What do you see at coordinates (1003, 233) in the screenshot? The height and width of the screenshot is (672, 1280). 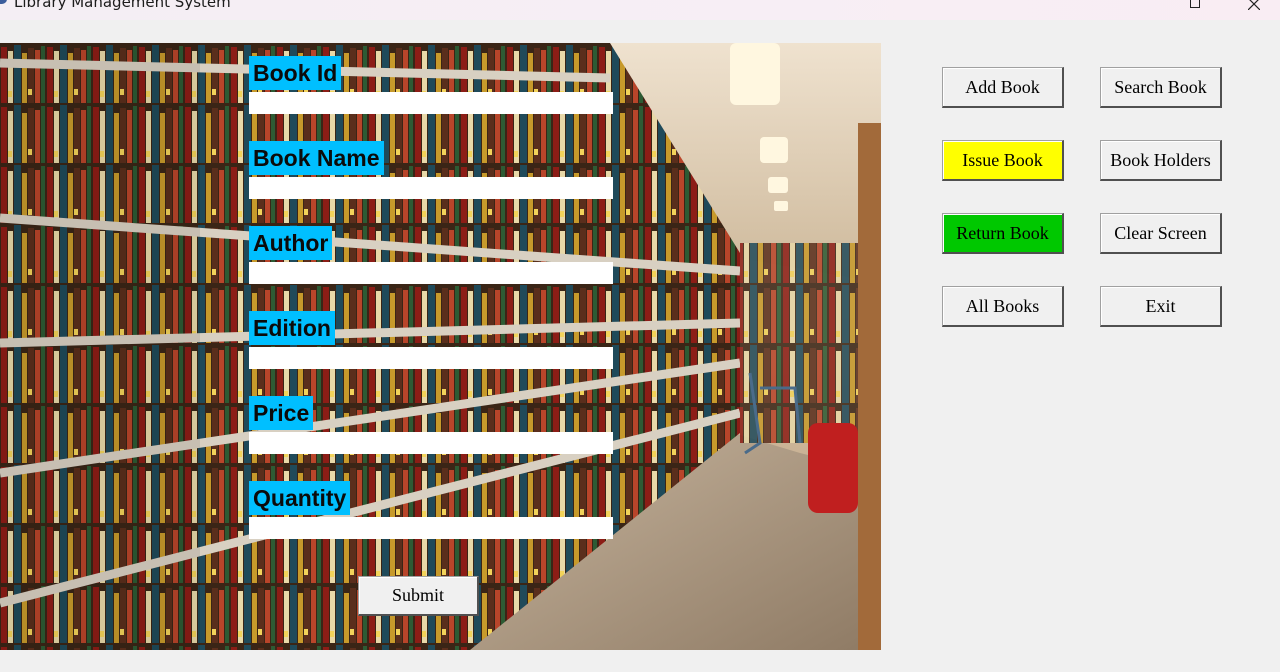 I see `return-book-button: Return Book` at bounding box center [1003, 233].